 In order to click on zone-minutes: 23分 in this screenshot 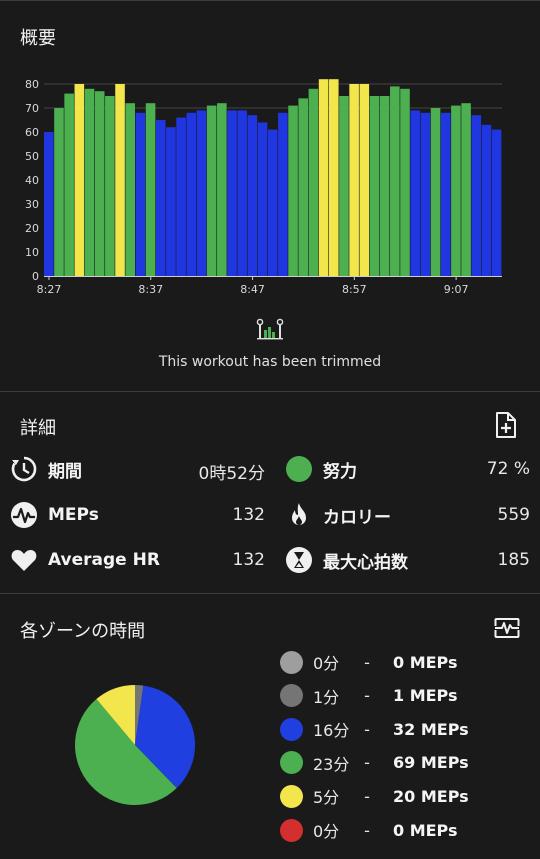, I will do `click(331, 764)`.